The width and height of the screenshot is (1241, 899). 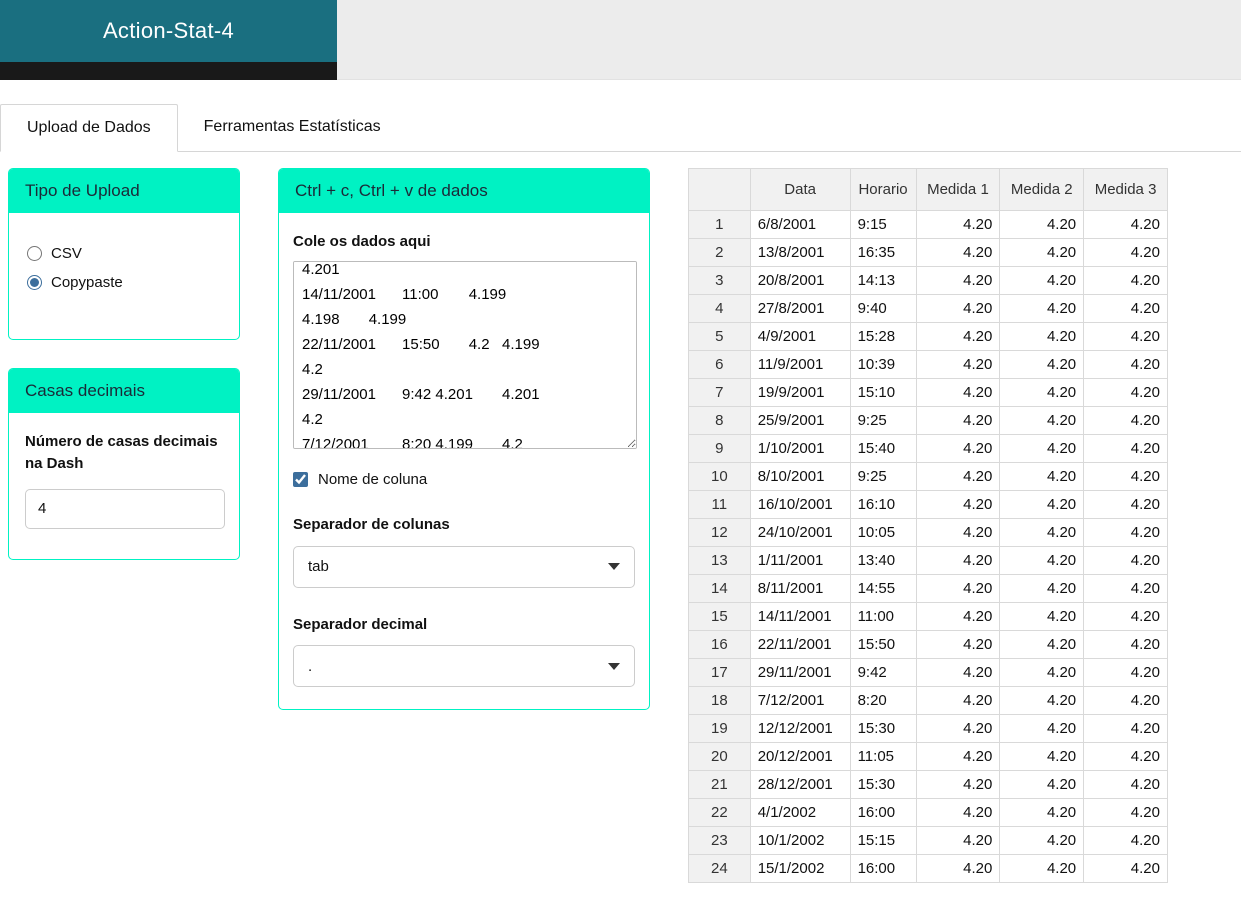 I want to click on column-separator-value: tab, so click(x=318, y=566).